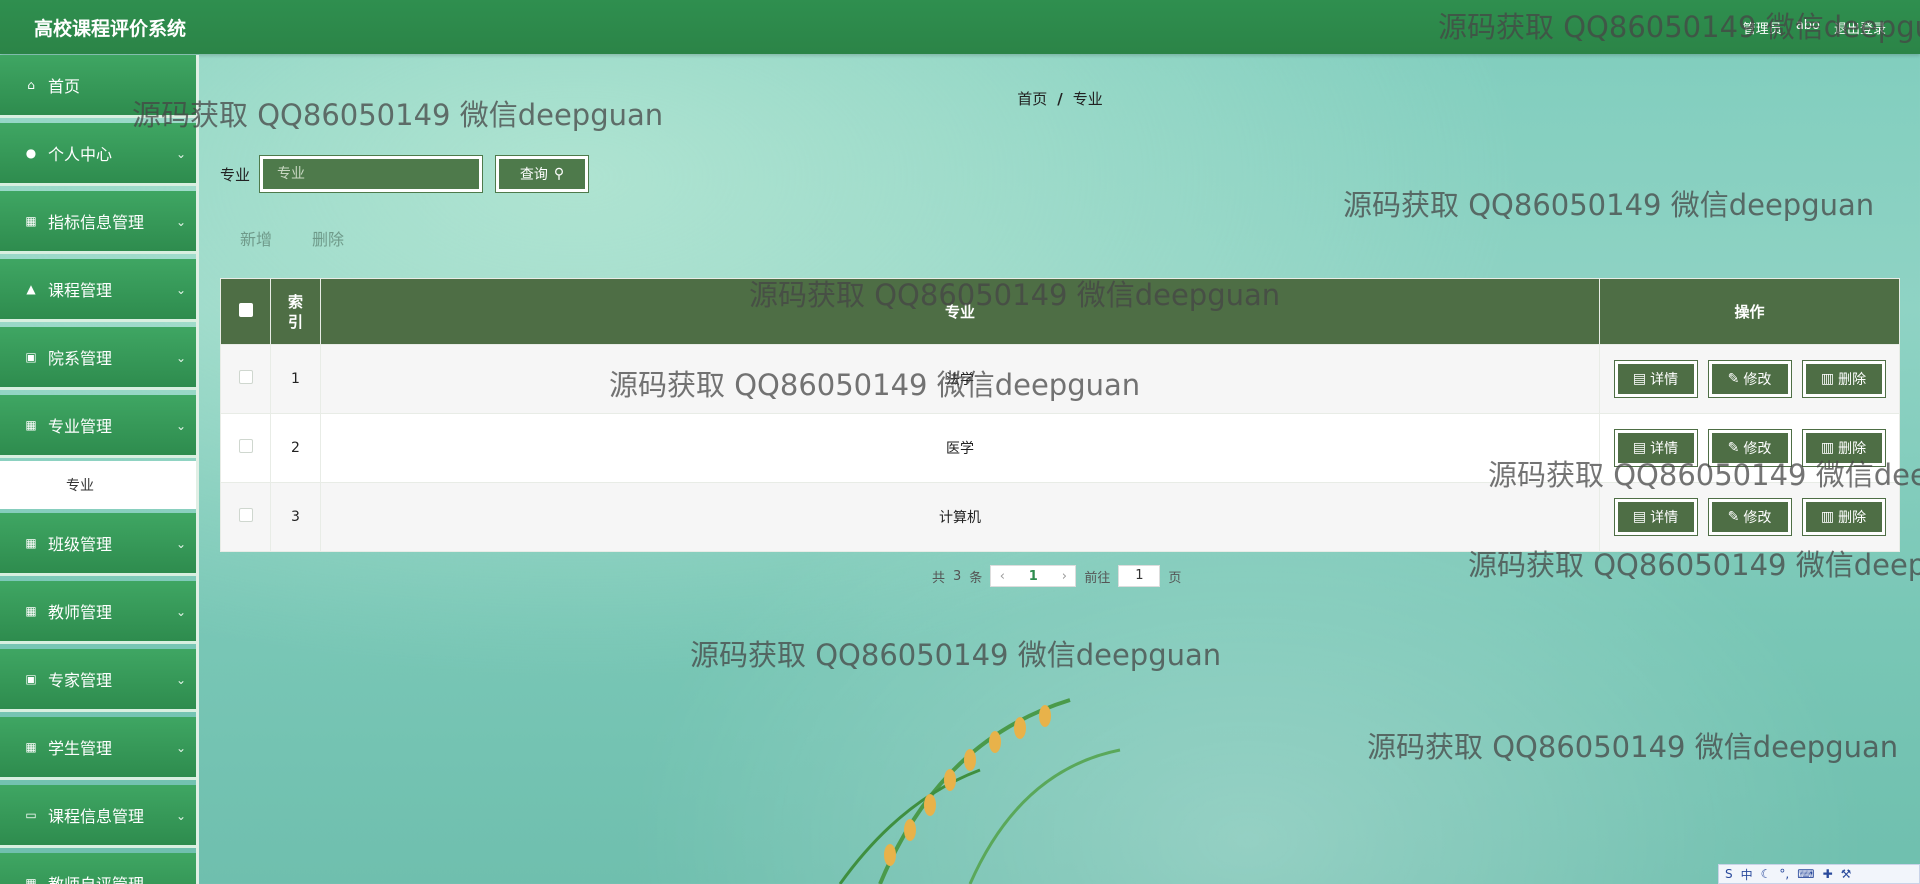 The image size is (1920, 884). I want to click on sidebar-item-personal: ● 个人中心 ⌄, so click(98, 154).